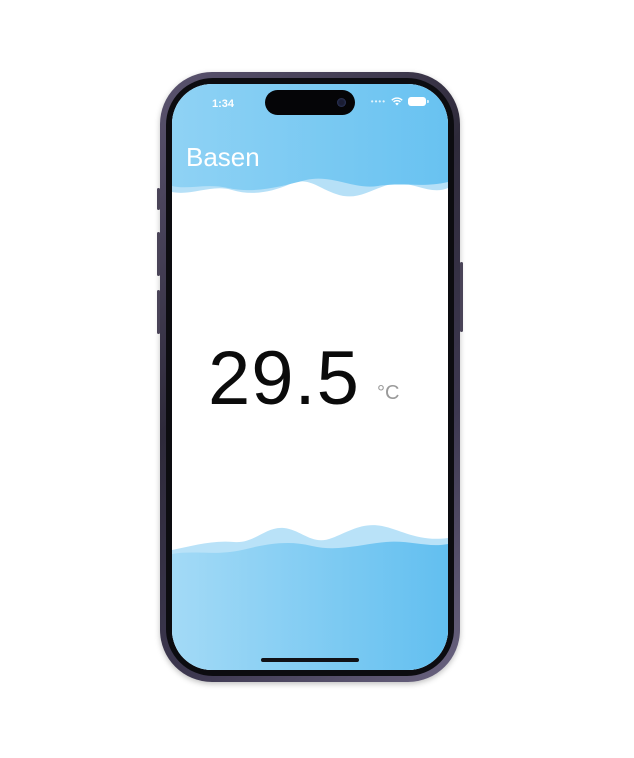 This screenshot has width=634, height=758. What do you see at coordinates (461, 297) in the screenshot?
I see `power-button` at bounding box center [461, 297].